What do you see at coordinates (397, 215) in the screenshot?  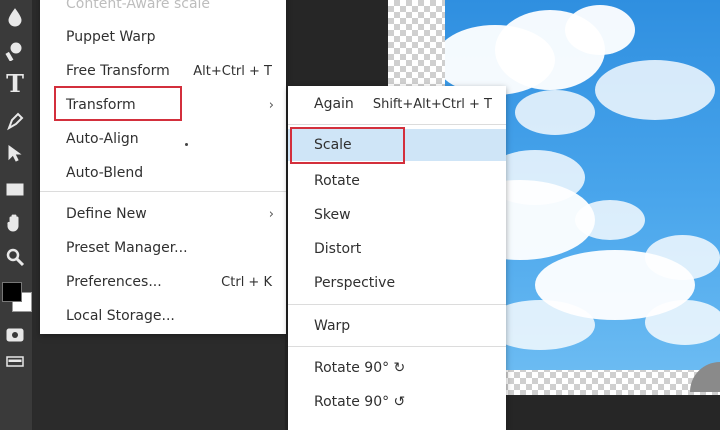 I see `submenu-item-skew: Skew` at bounding box center [397, 215].